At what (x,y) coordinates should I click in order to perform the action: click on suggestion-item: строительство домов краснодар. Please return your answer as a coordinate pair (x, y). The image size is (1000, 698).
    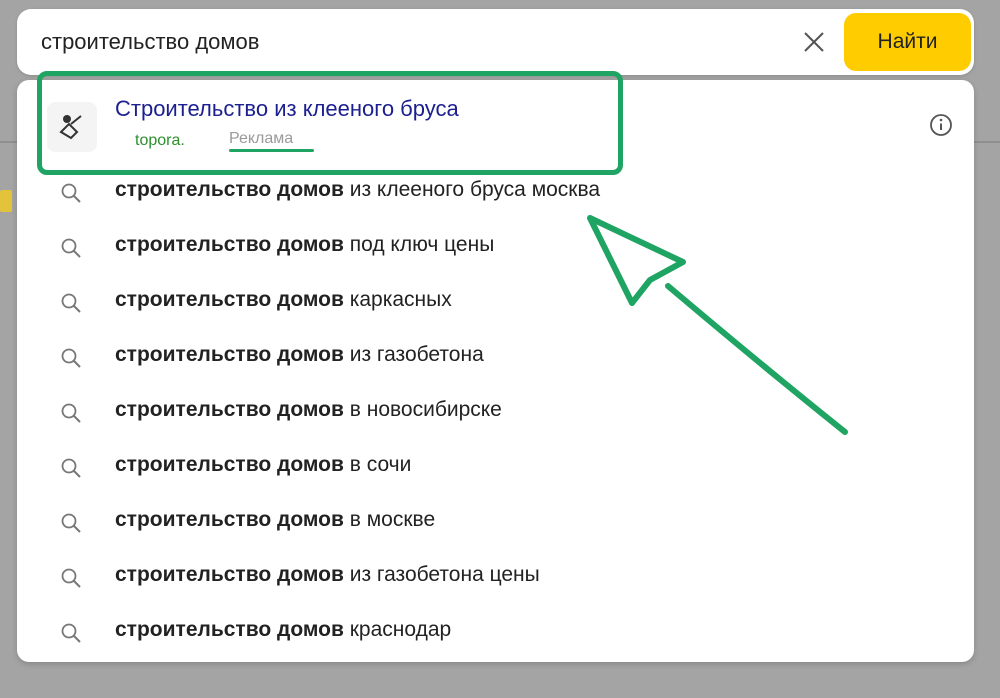
    Looking at the image, I should click on (495, 632).